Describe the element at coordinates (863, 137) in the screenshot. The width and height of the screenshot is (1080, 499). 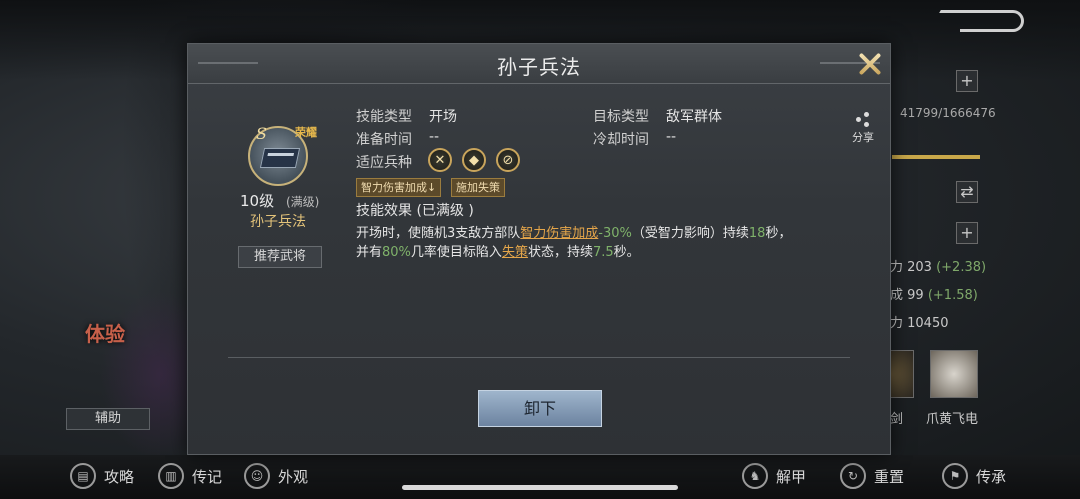
I see `share-label: 分享` at that location.